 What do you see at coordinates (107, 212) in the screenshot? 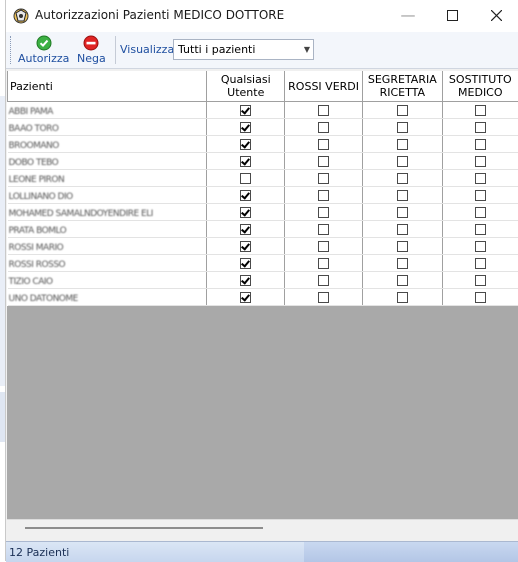
I see `patient-name-cell: MOHAMED SAMALNDOYENDIRE ELI` at bounding box center [107, 212].